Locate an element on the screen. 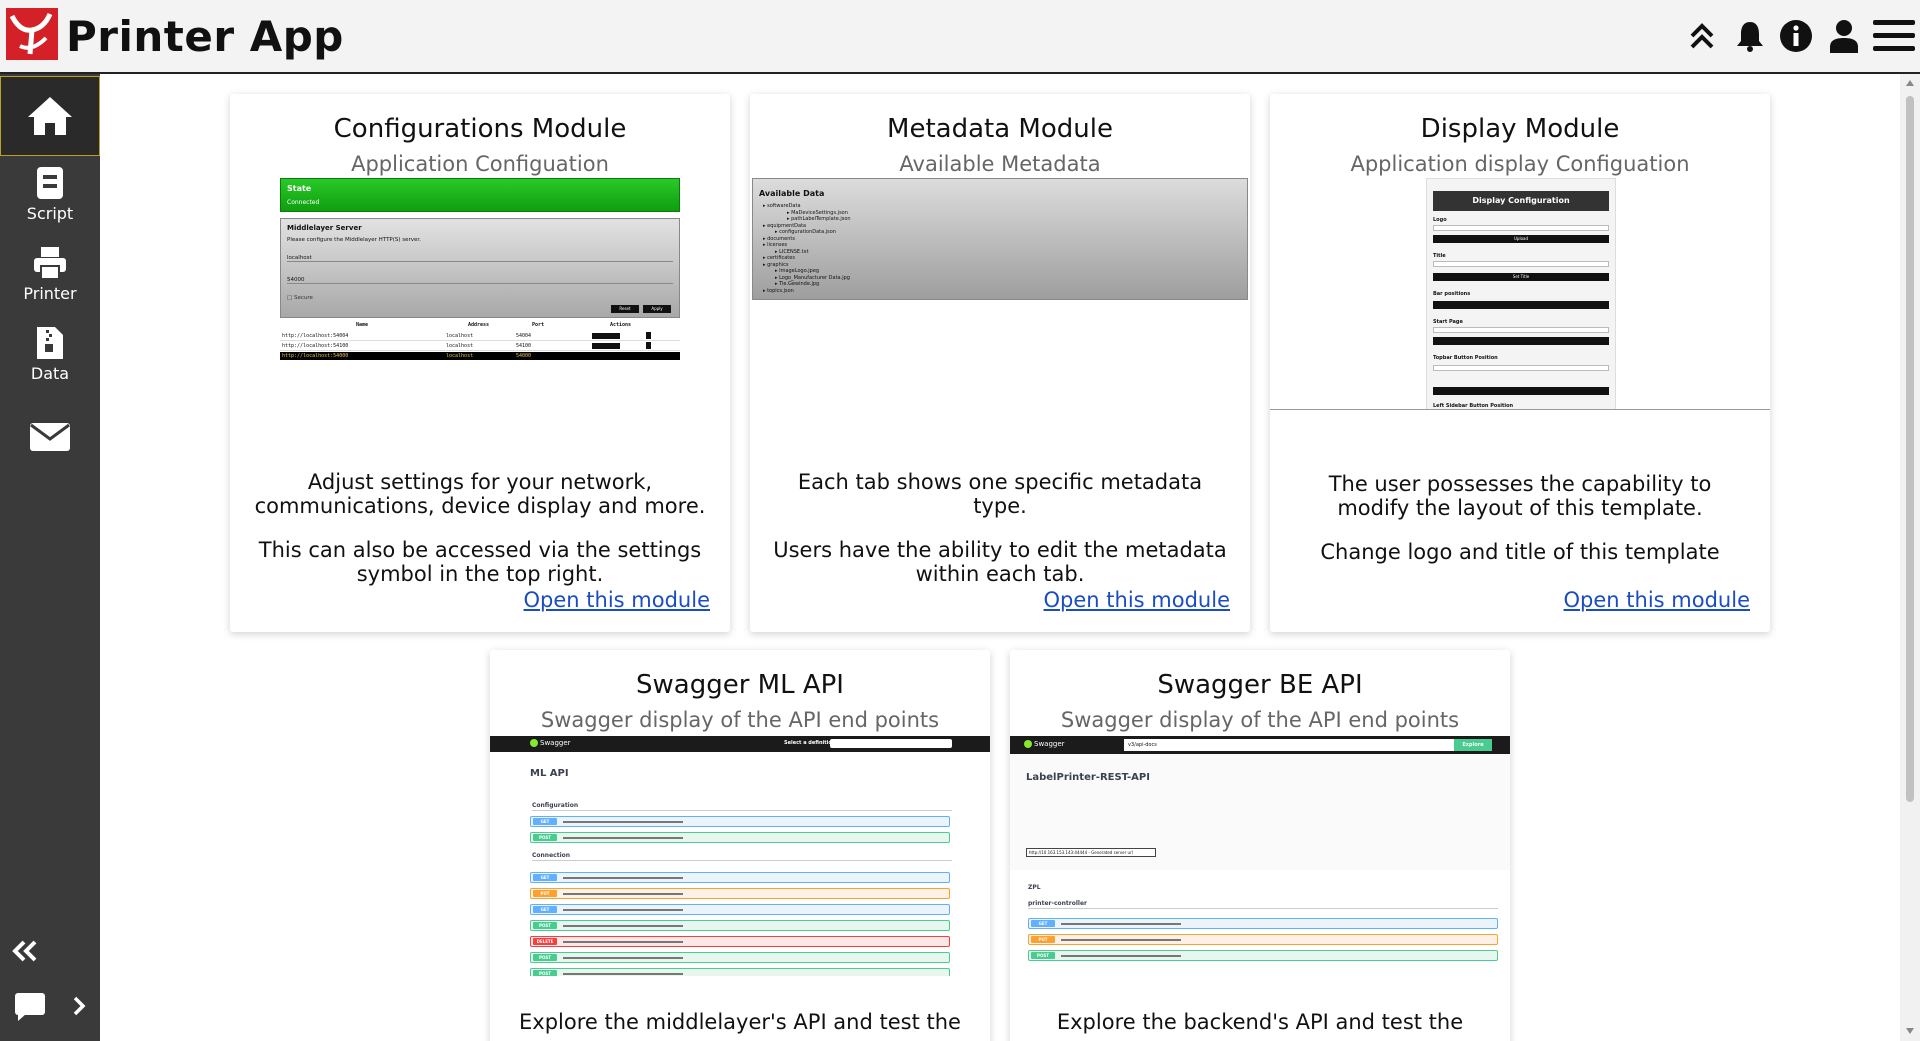  card-subtitle: Application display Configuation is located at coordinates (1520, 164).